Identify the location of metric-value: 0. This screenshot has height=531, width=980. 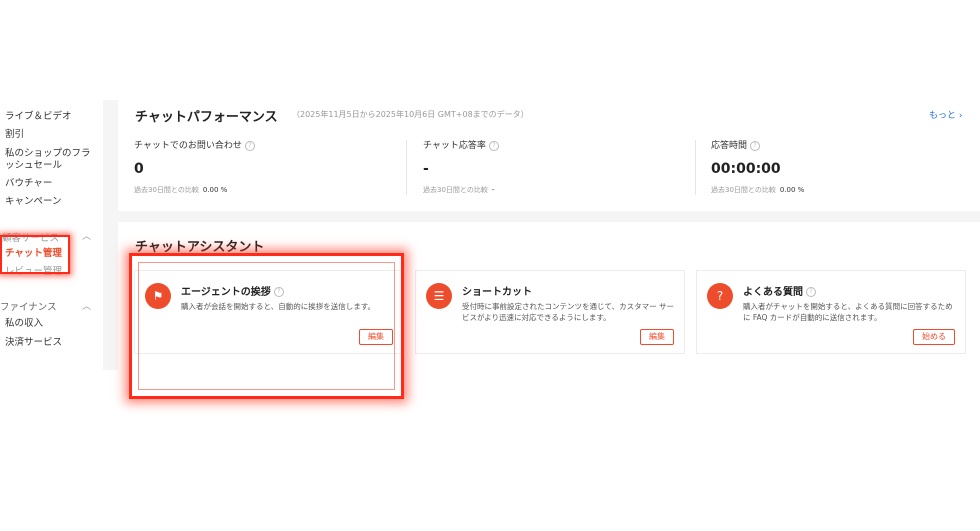
(139, 169).